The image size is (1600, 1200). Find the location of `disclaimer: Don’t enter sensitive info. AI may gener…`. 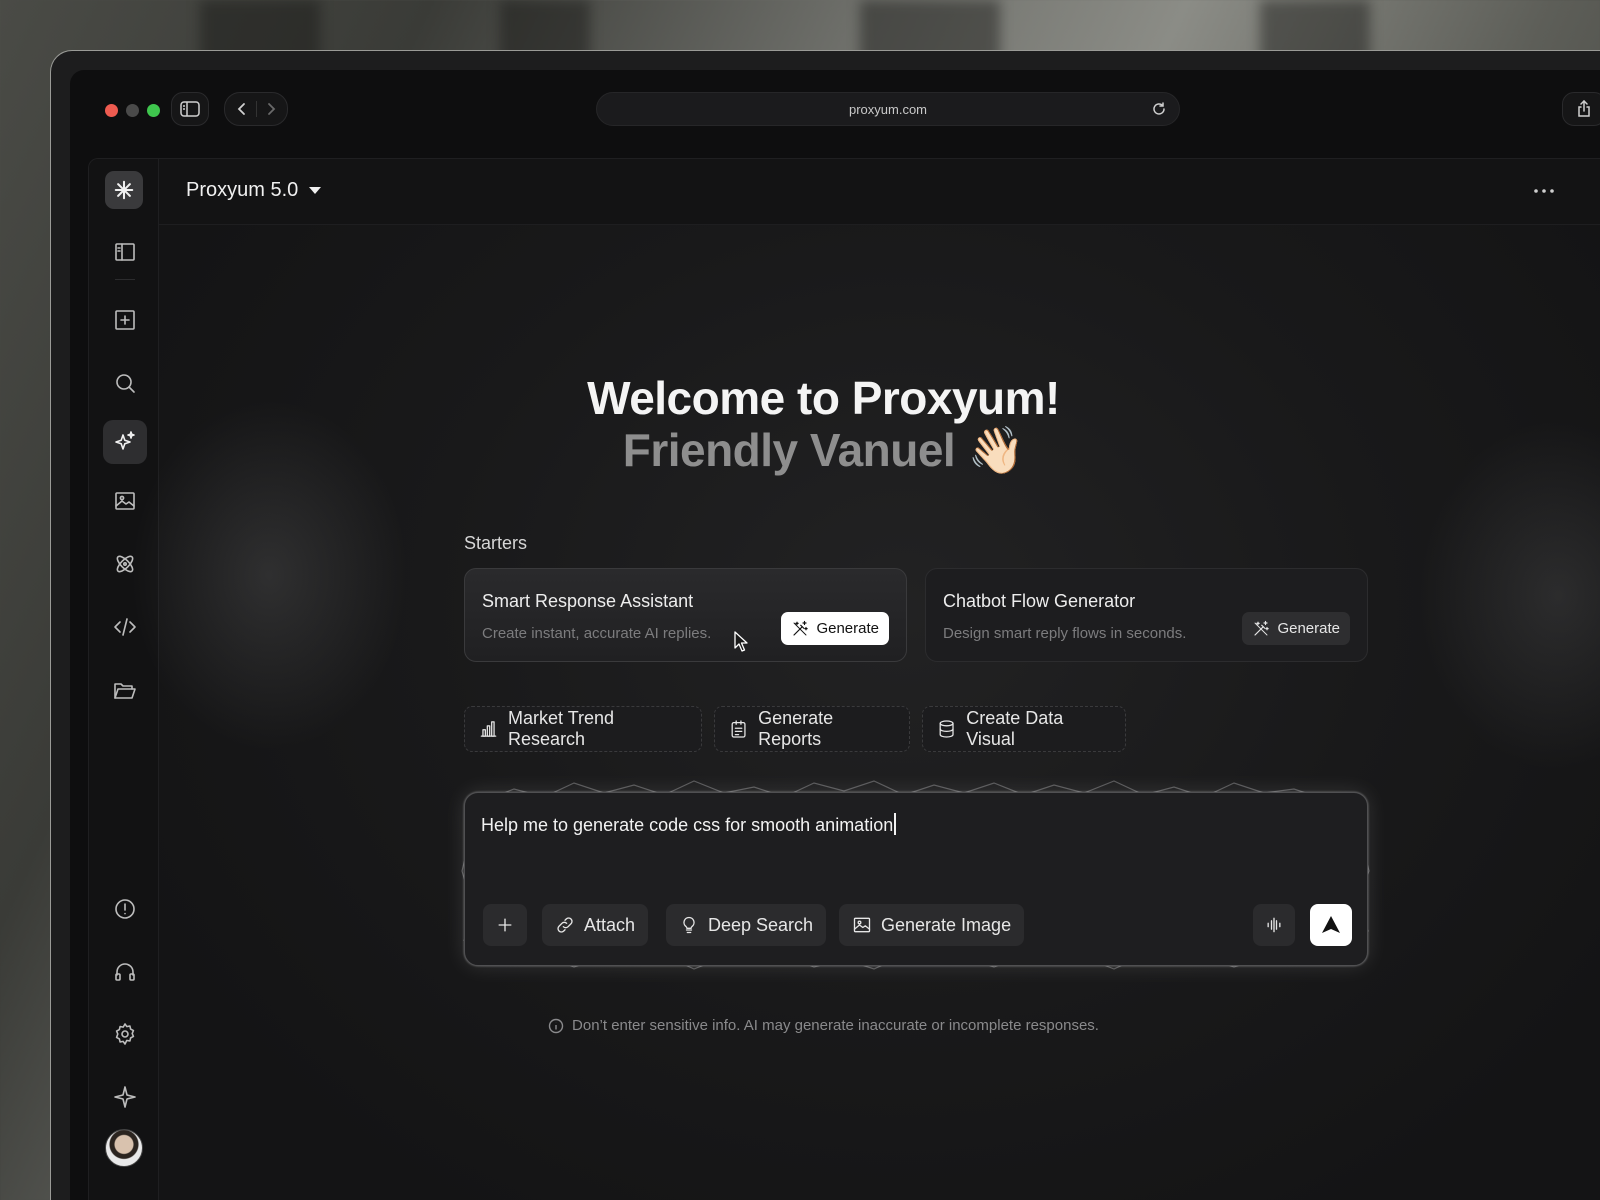

disclaimer: Don’t enter sensitive info. AI may gener… is located at coordinates (828, 1025).